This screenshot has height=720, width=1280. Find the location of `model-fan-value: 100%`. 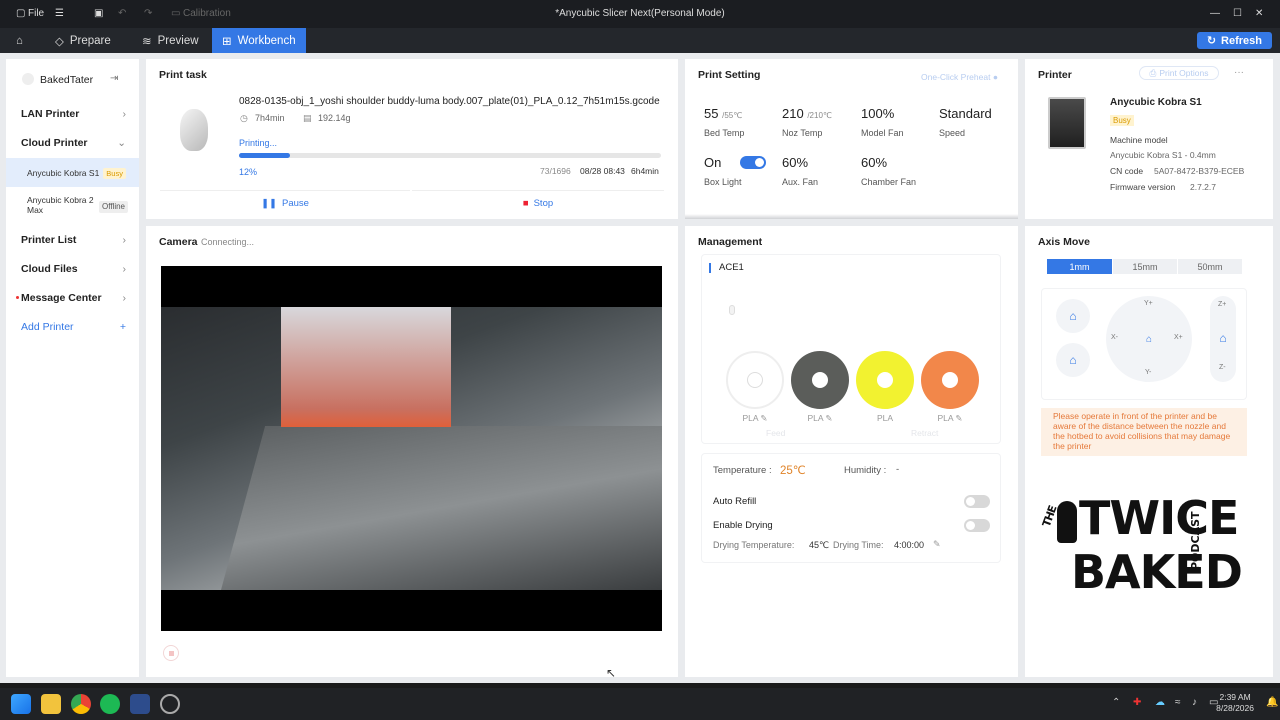

model-fan-value: 100% is located at coordinates (877, 113).